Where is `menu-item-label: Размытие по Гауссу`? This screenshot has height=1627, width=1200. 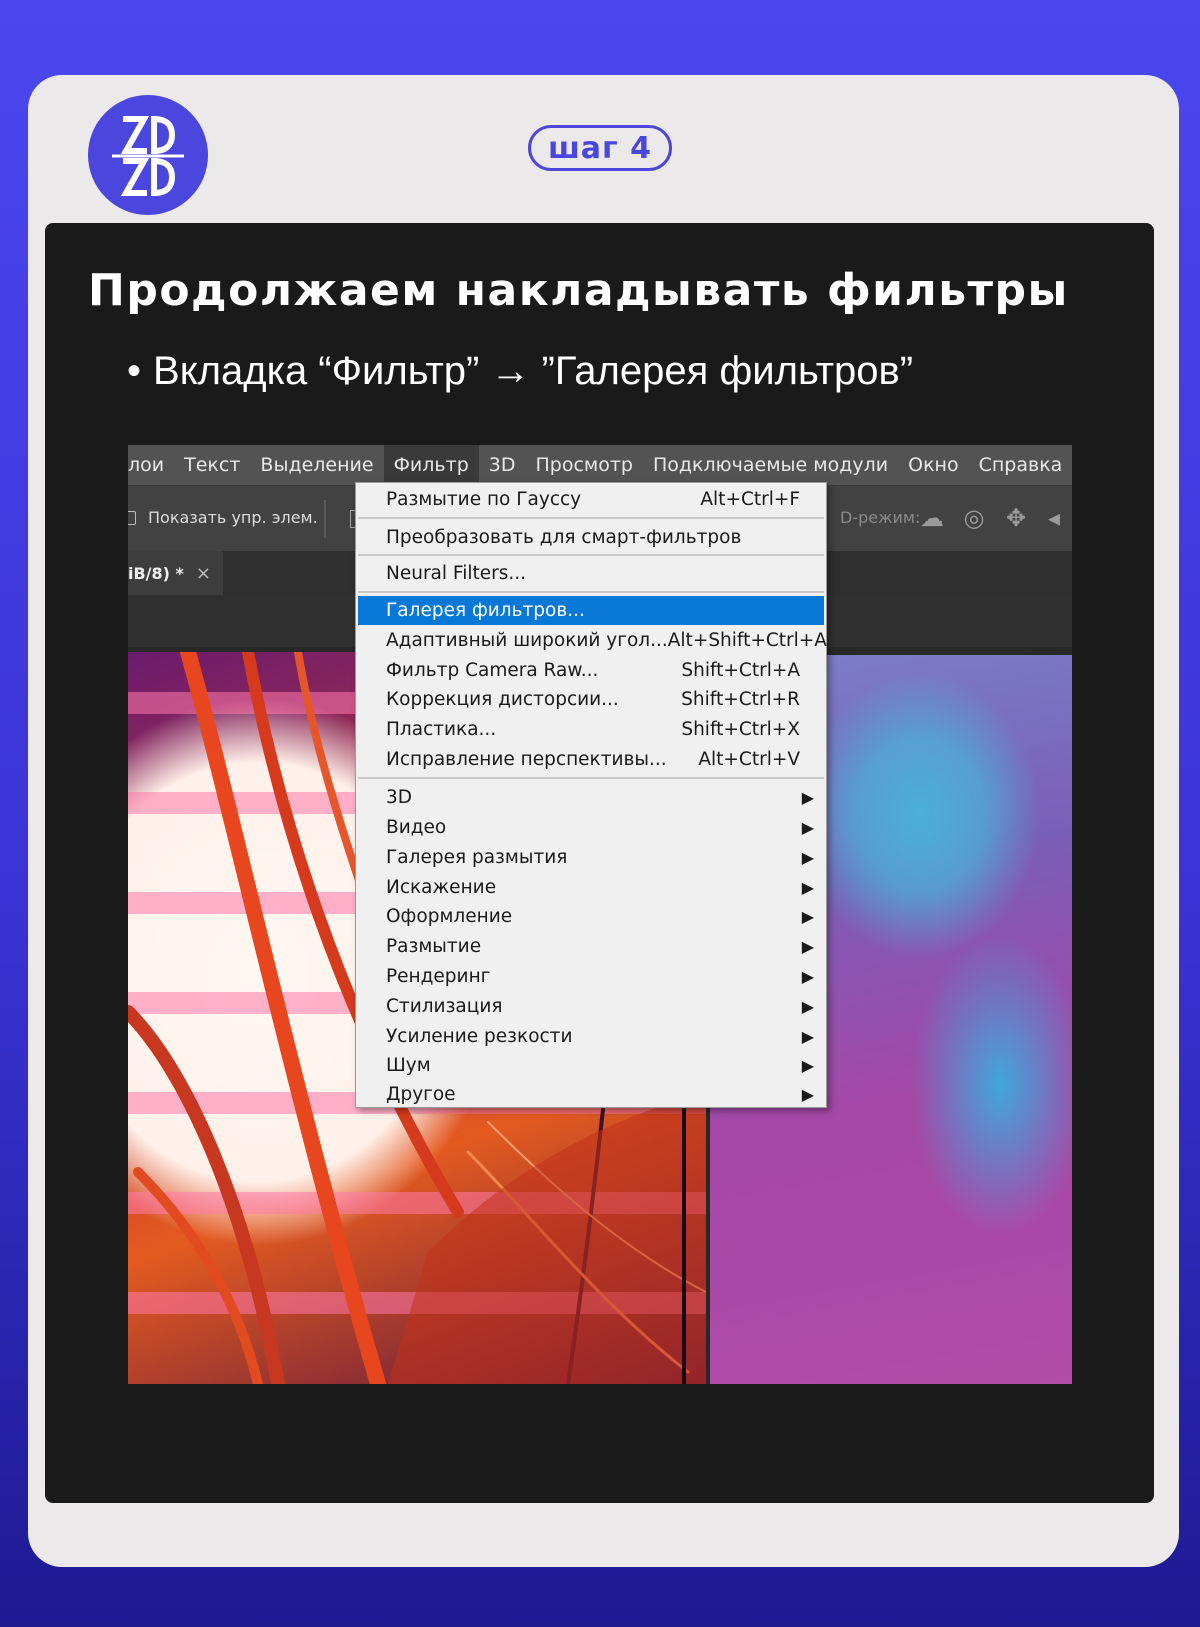 menu-item-label: Размытие по Гауссу is located at coordinates (484, 499).